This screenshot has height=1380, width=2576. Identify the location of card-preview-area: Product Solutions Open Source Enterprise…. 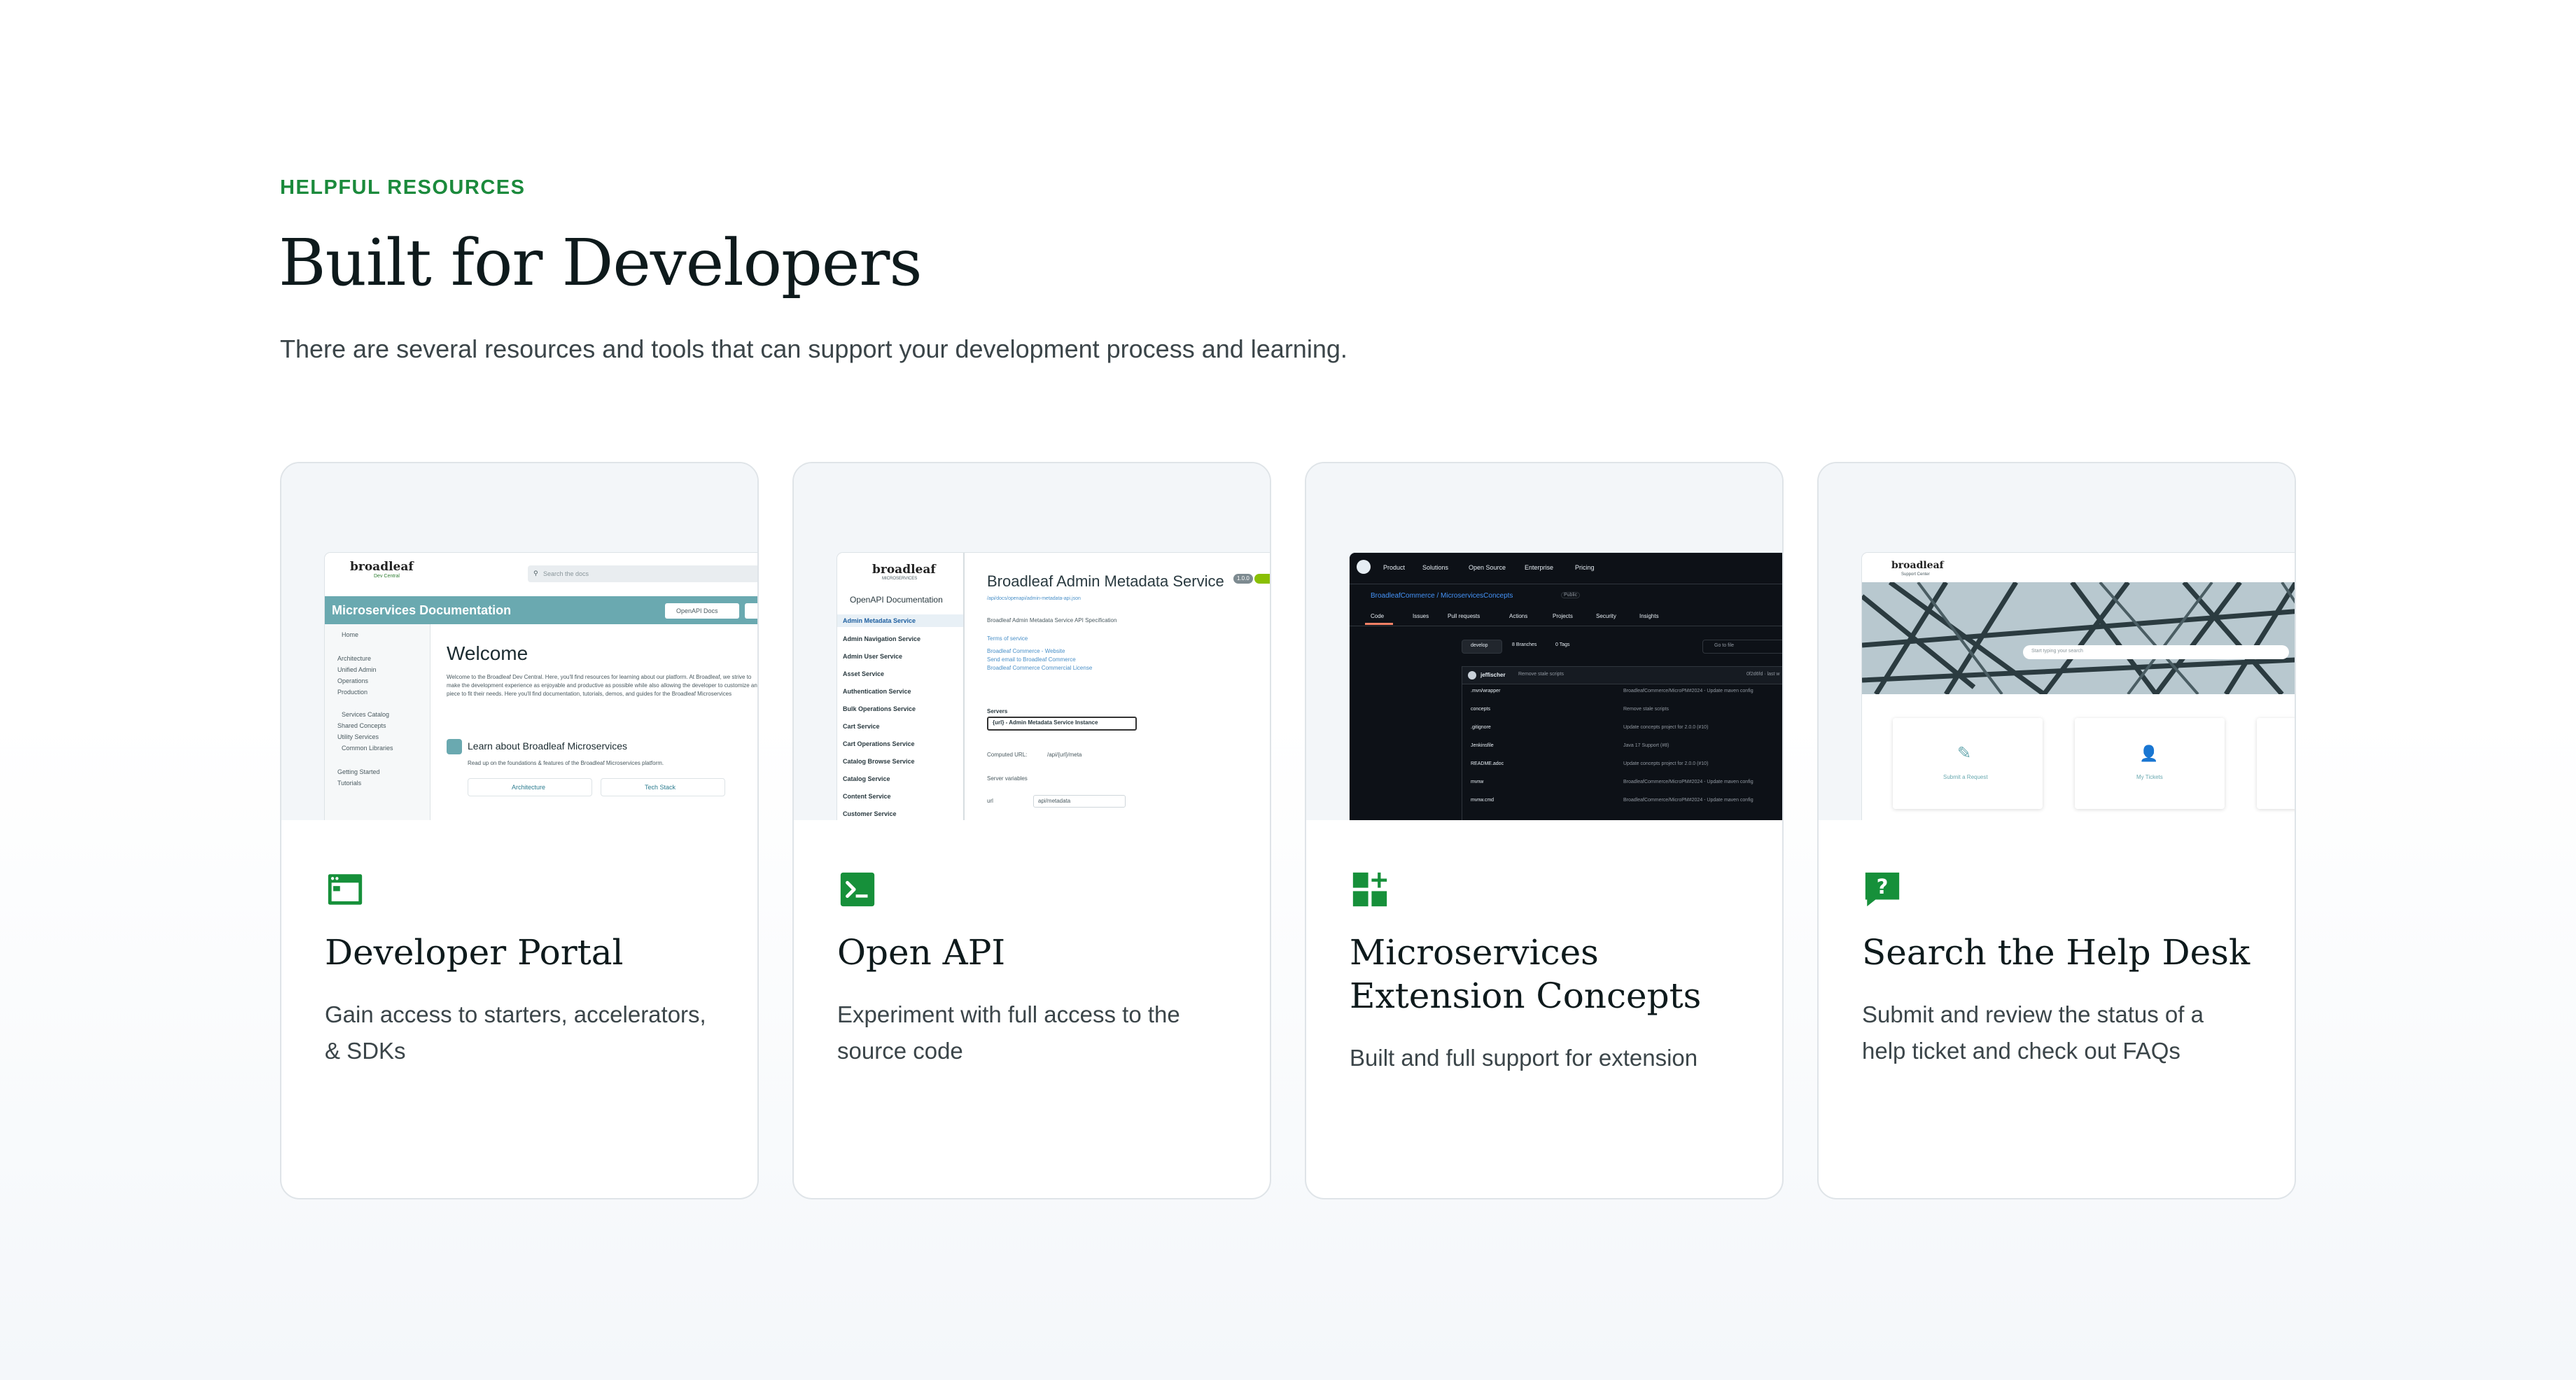
(1544, 641).